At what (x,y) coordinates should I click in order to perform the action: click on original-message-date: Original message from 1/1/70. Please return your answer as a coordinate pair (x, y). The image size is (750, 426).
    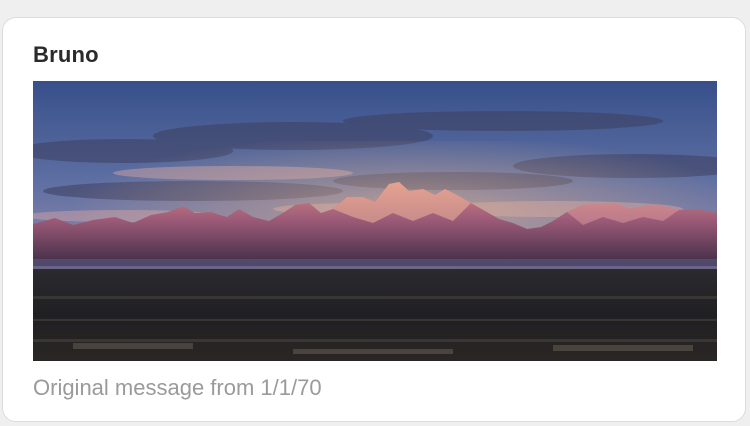
    Looking at the image, I should click on (177, 387).